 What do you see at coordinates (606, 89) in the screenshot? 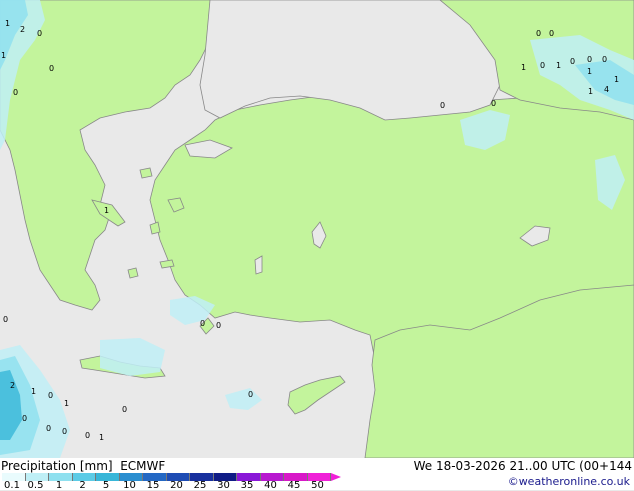
I see `point-label: 4` at bounding box center [606, 89].